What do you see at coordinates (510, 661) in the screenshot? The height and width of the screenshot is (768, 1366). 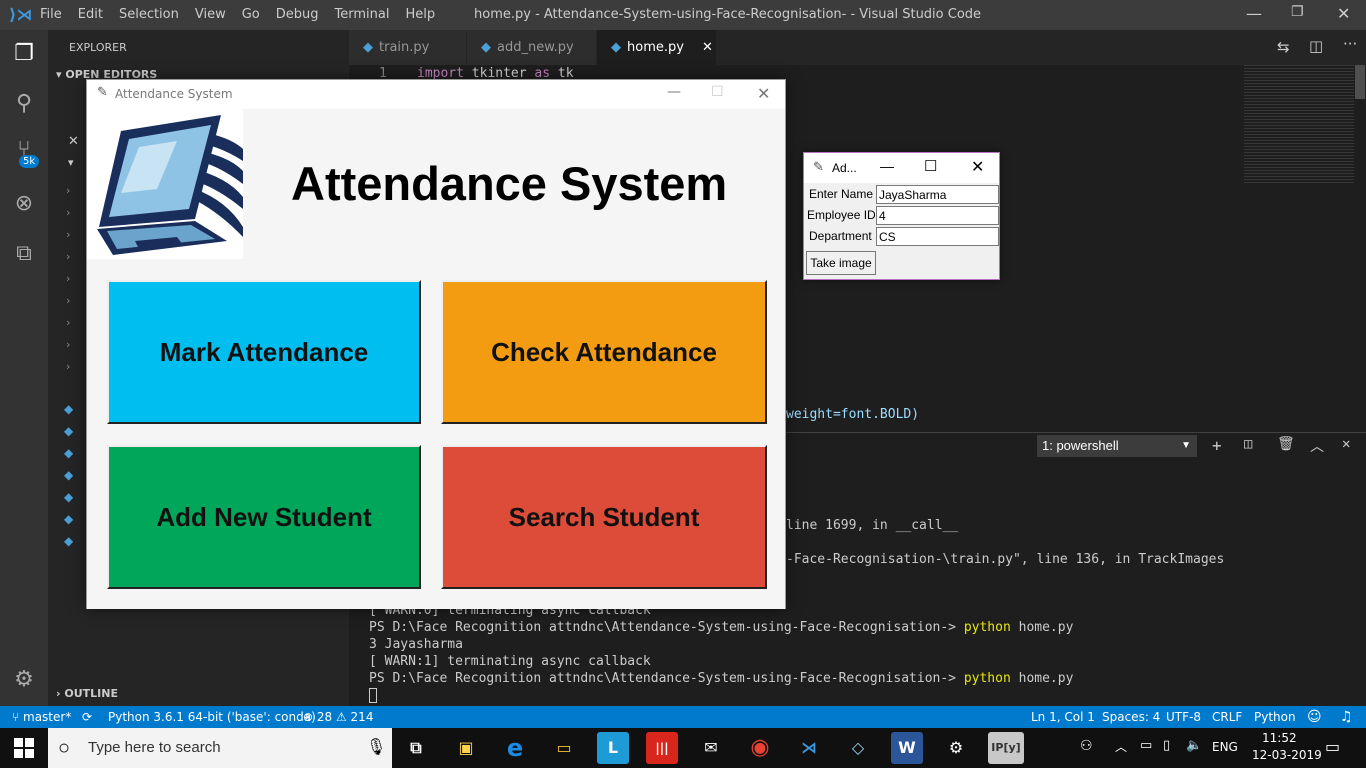 I see `terminal-line: [ WARN:1] terminating async callback` at bounding box center [510, 661].